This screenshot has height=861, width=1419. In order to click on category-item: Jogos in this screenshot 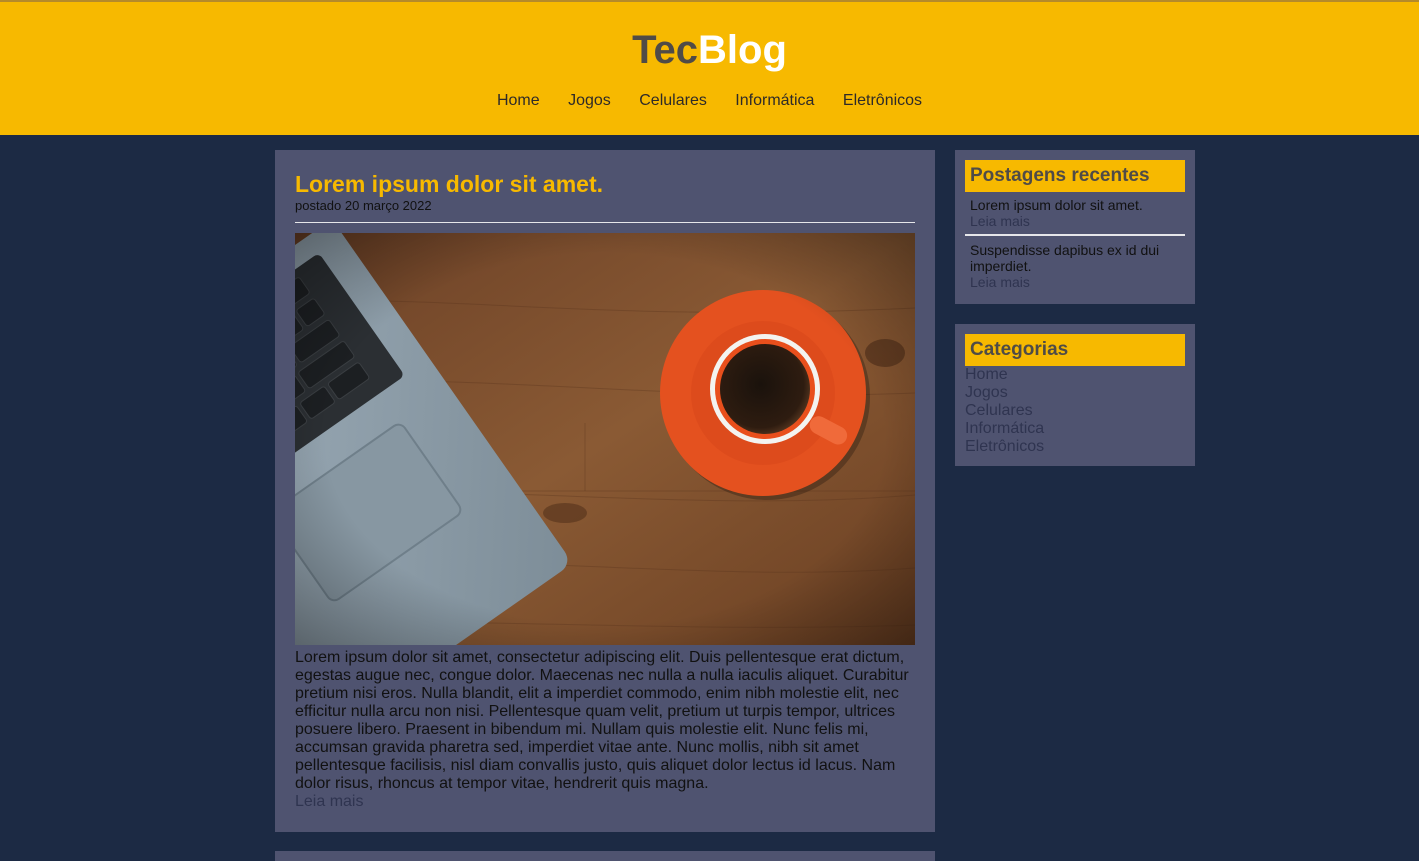, I will do `click(1075, 393)`.